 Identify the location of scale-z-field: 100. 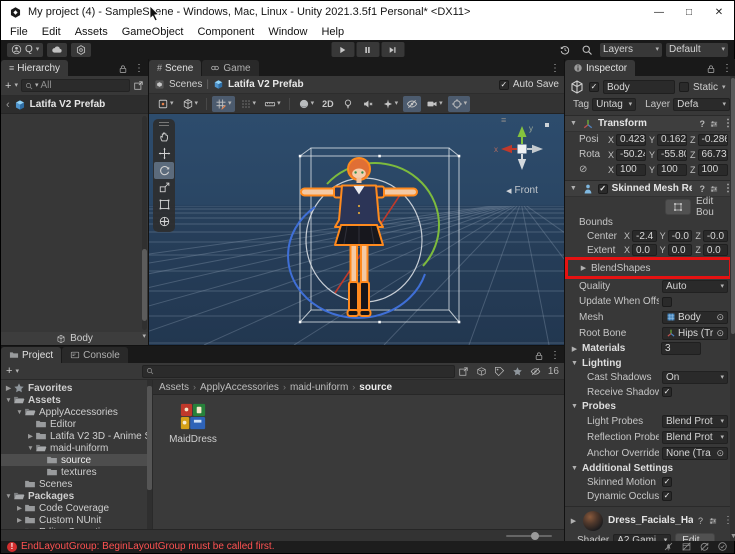
(712, 169).